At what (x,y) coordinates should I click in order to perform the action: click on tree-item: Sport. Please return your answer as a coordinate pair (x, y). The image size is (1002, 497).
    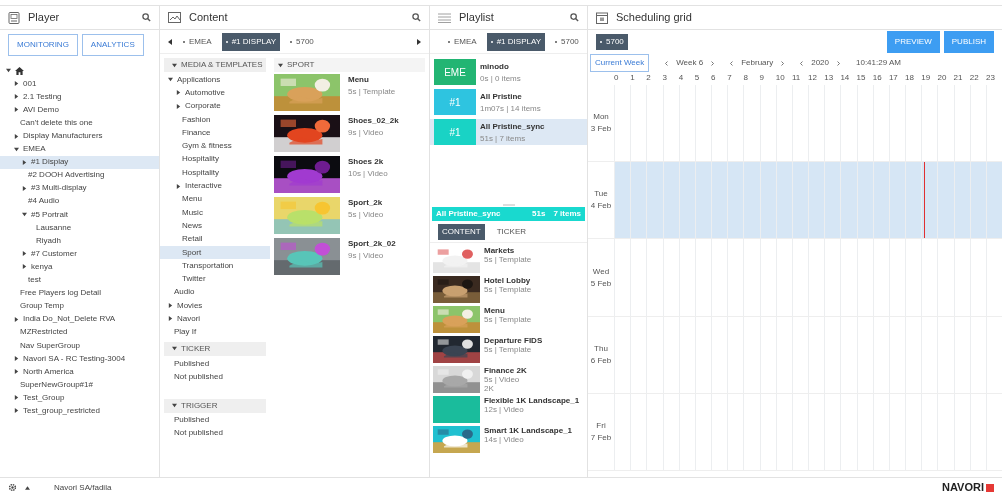
    Looking at the image, I should click on (215, 252).